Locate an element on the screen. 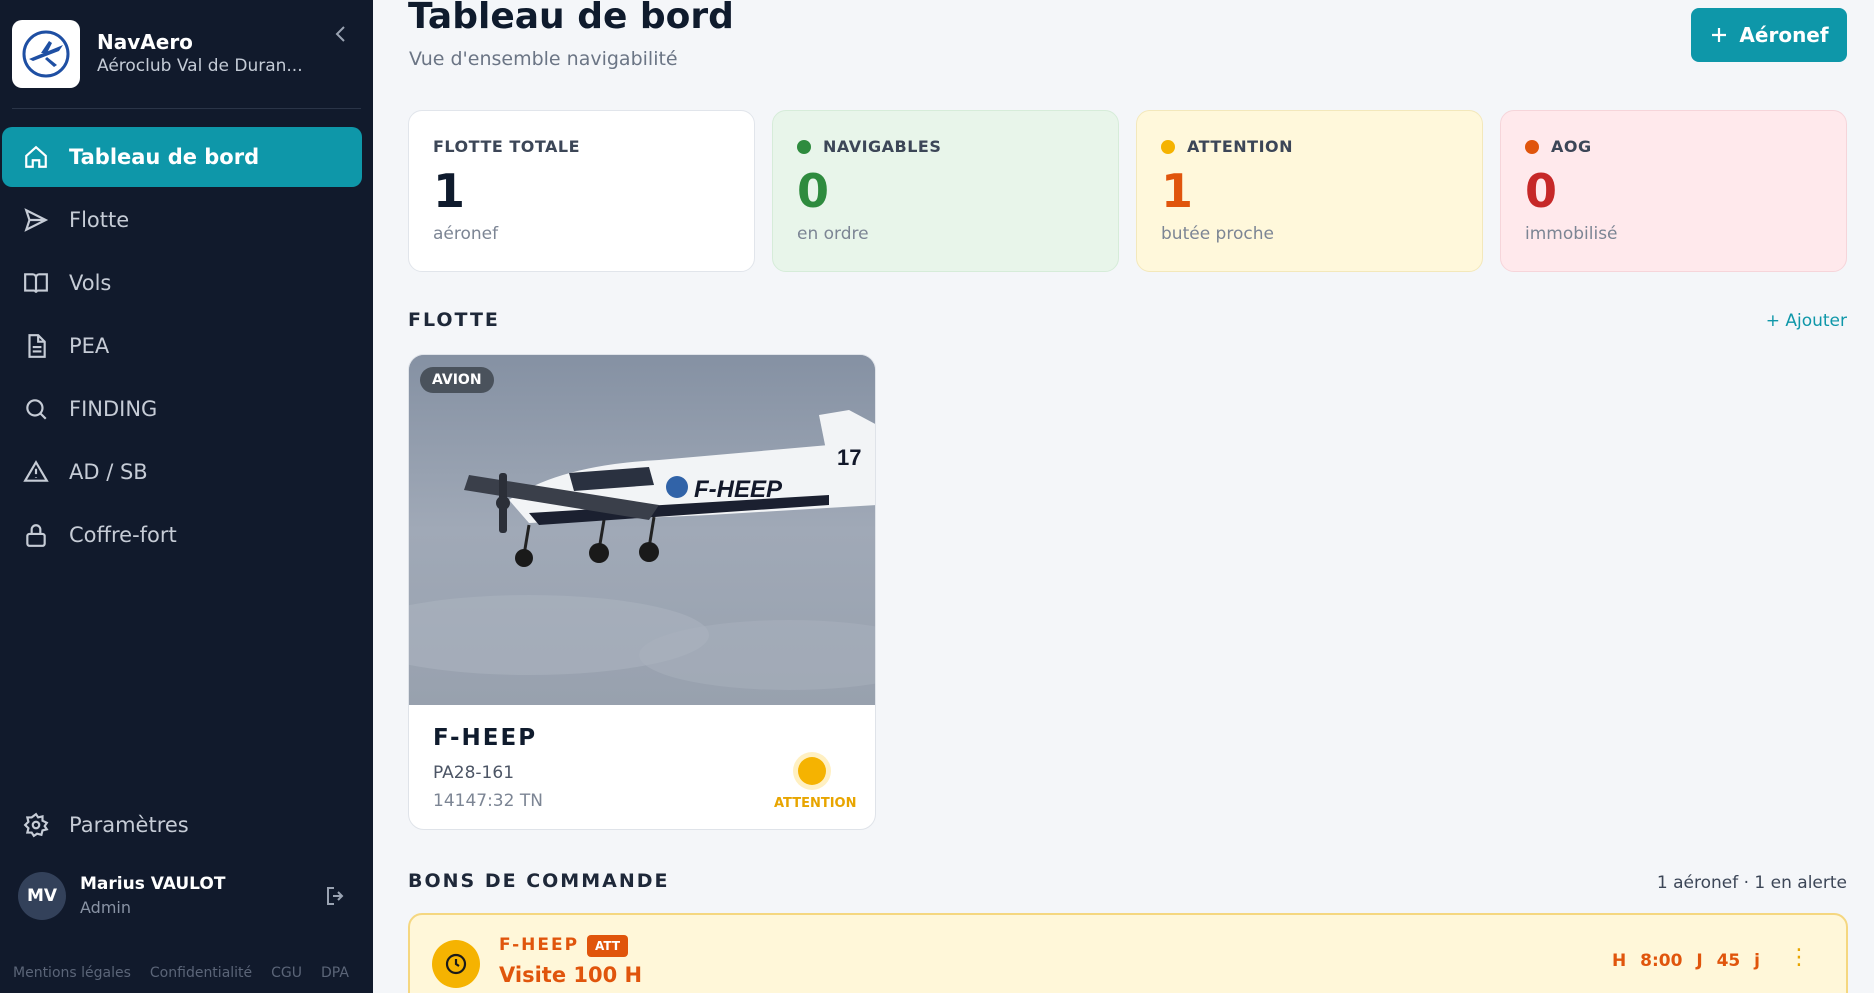  stat-label: ATTENTION is located at coordinates (1240, 146).